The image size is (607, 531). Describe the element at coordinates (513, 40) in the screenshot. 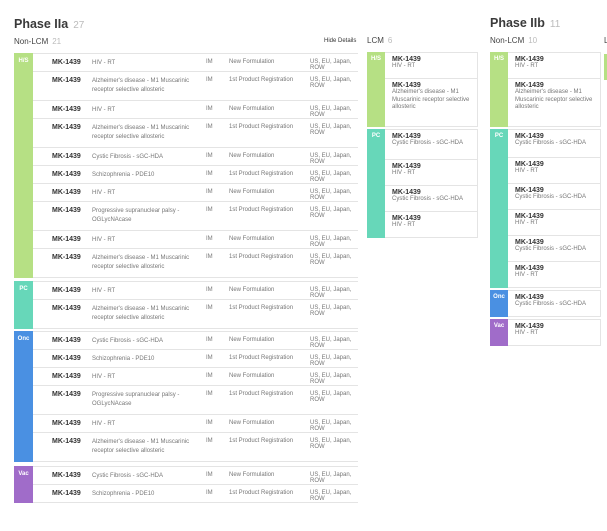

I see `iib-non-lcm-header: Non-LCM 10` at that location.